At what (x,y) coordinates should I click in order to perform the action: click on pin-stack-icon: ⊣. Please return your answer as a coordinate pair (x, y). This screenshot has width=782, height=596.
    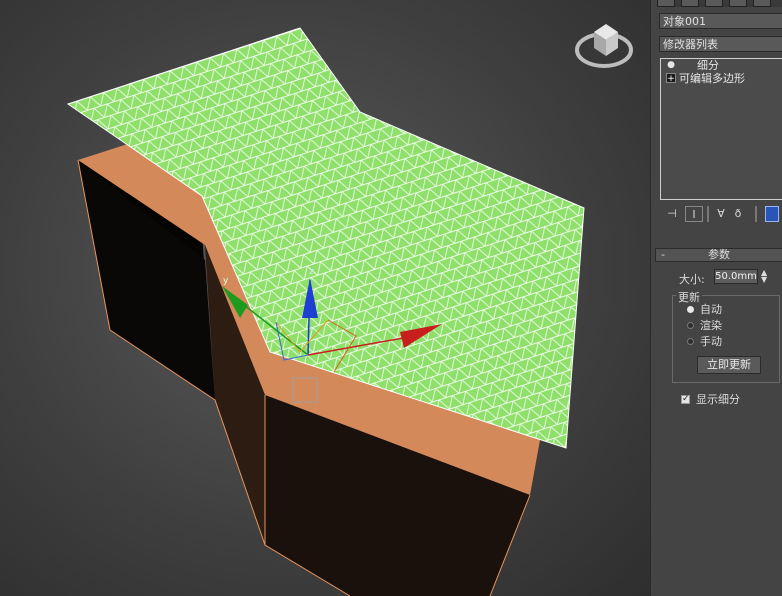
    Looking at the image, I should click on (672, 214).